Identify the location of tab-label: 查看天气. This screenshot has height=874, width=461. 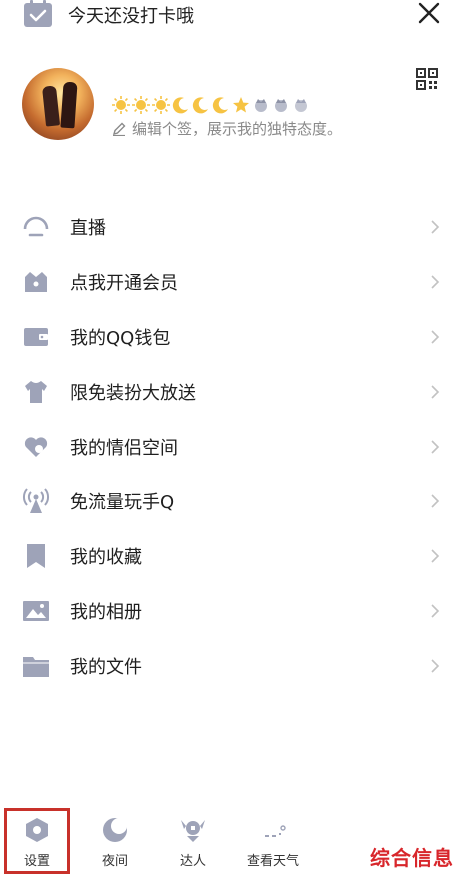
(272, 861).